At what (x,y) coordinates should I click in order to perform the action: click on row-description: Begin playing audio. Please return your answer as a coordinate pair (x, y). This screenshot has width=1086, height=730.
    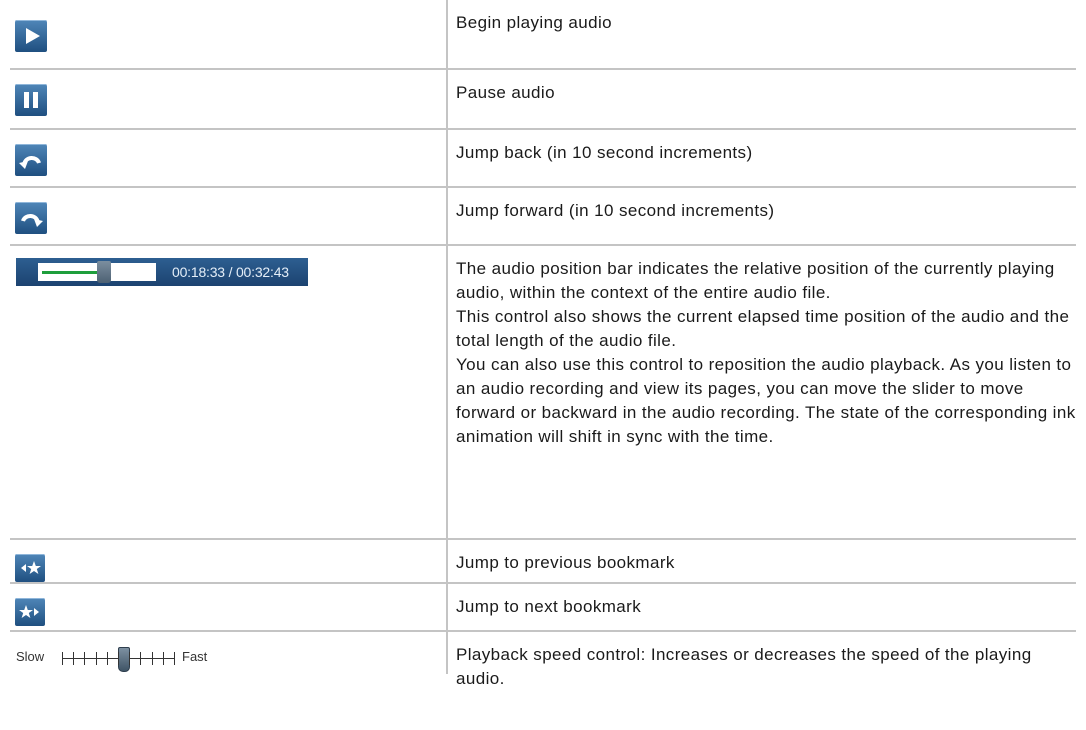
    Looking at the image, I should click on (767, 23).